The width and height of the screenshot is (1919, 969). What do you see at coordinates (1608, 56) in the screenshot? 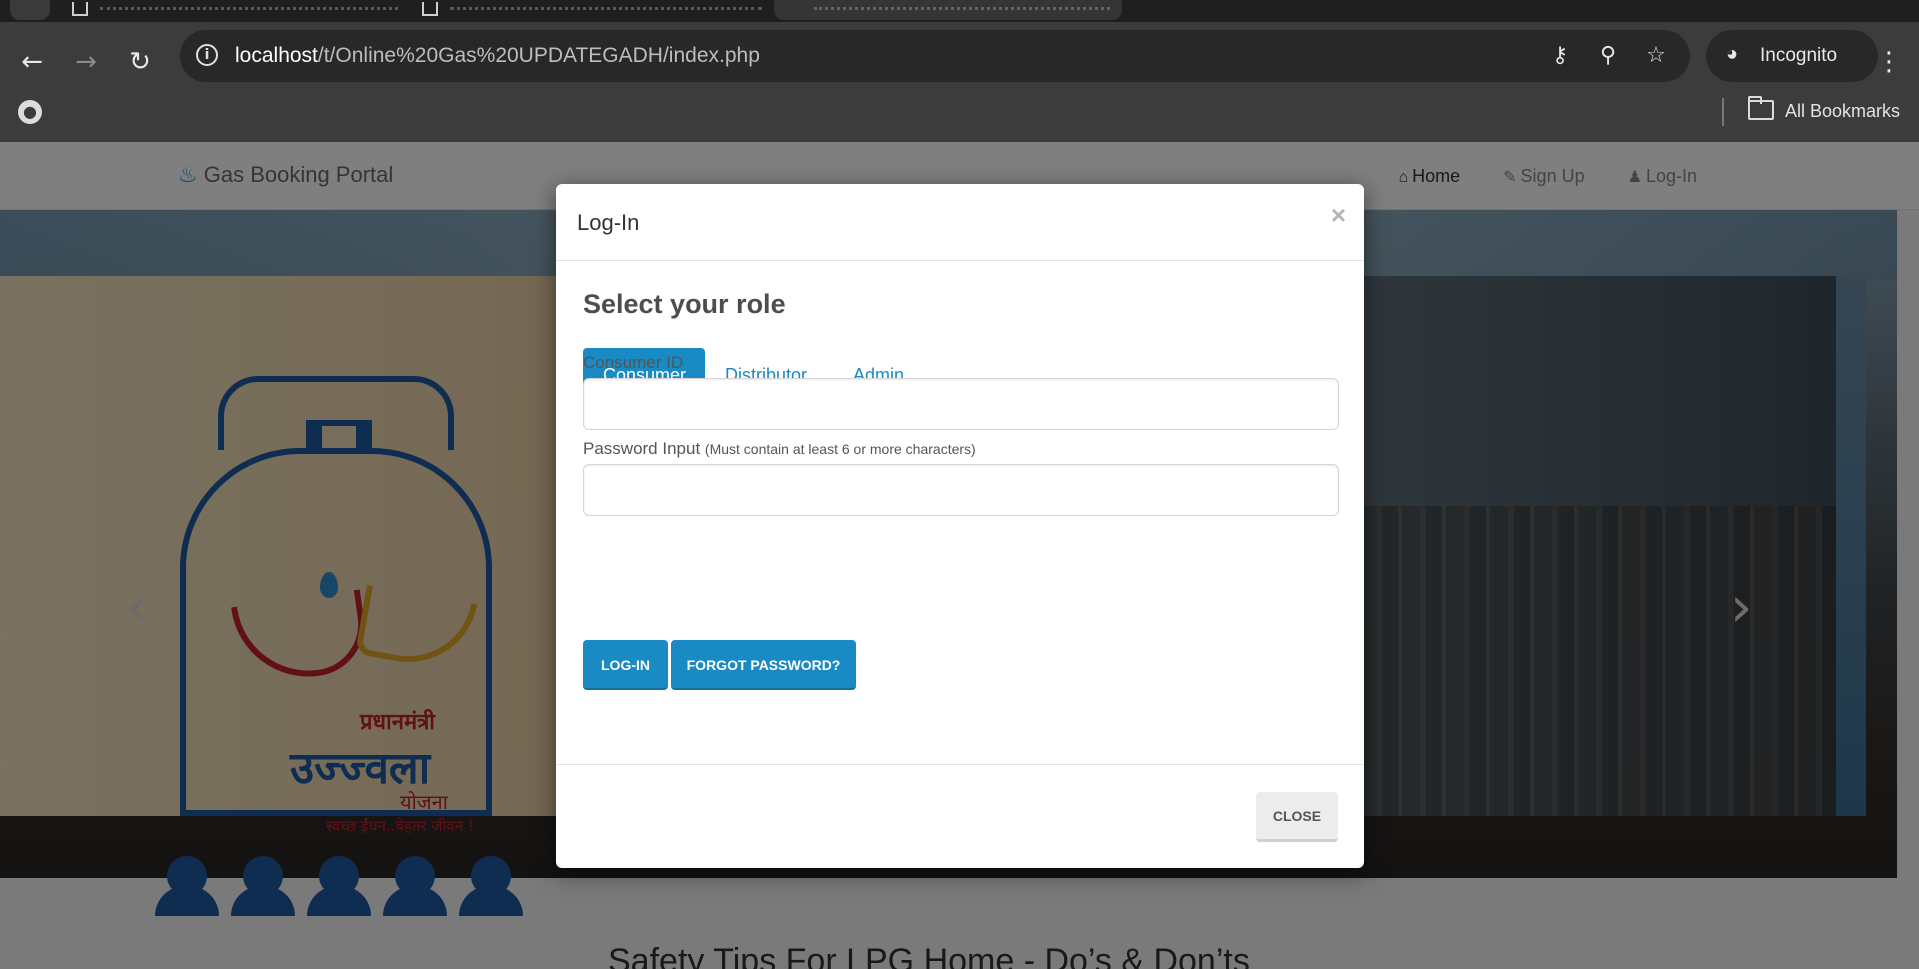
I see `zoom-icon: ⚲` at bounding box center [1608, 56].